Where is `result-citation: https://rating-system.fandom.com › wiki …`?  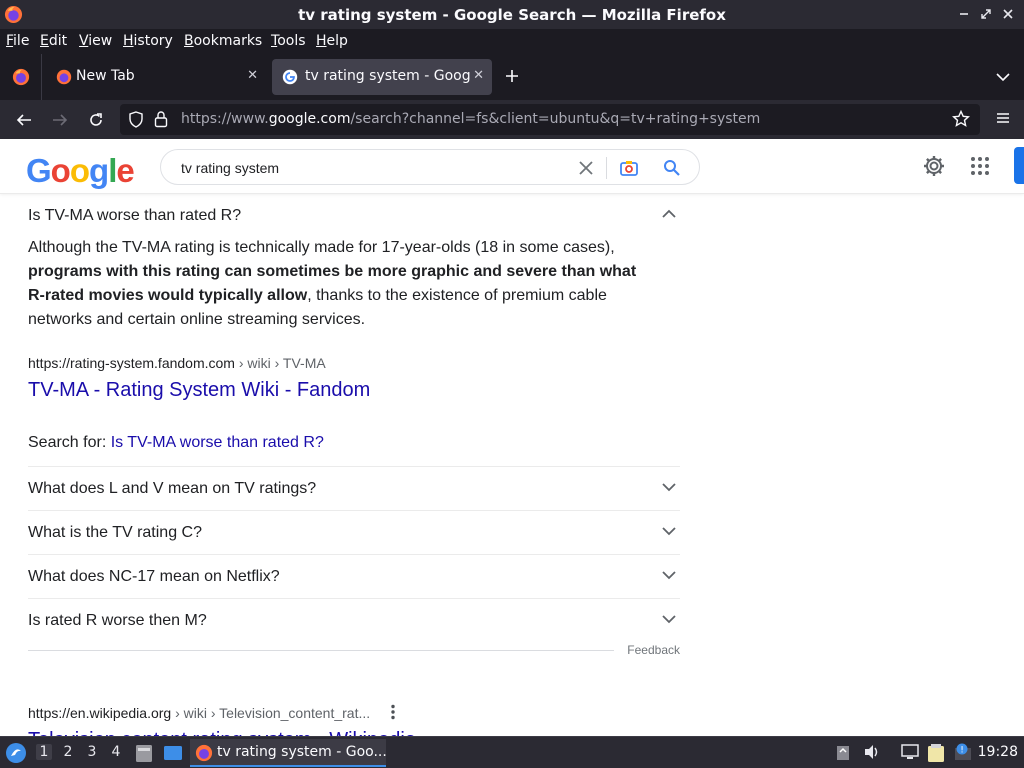
result-citation: https://rating-system.fandom.com › wiki … is located at coordinates (177, 363).